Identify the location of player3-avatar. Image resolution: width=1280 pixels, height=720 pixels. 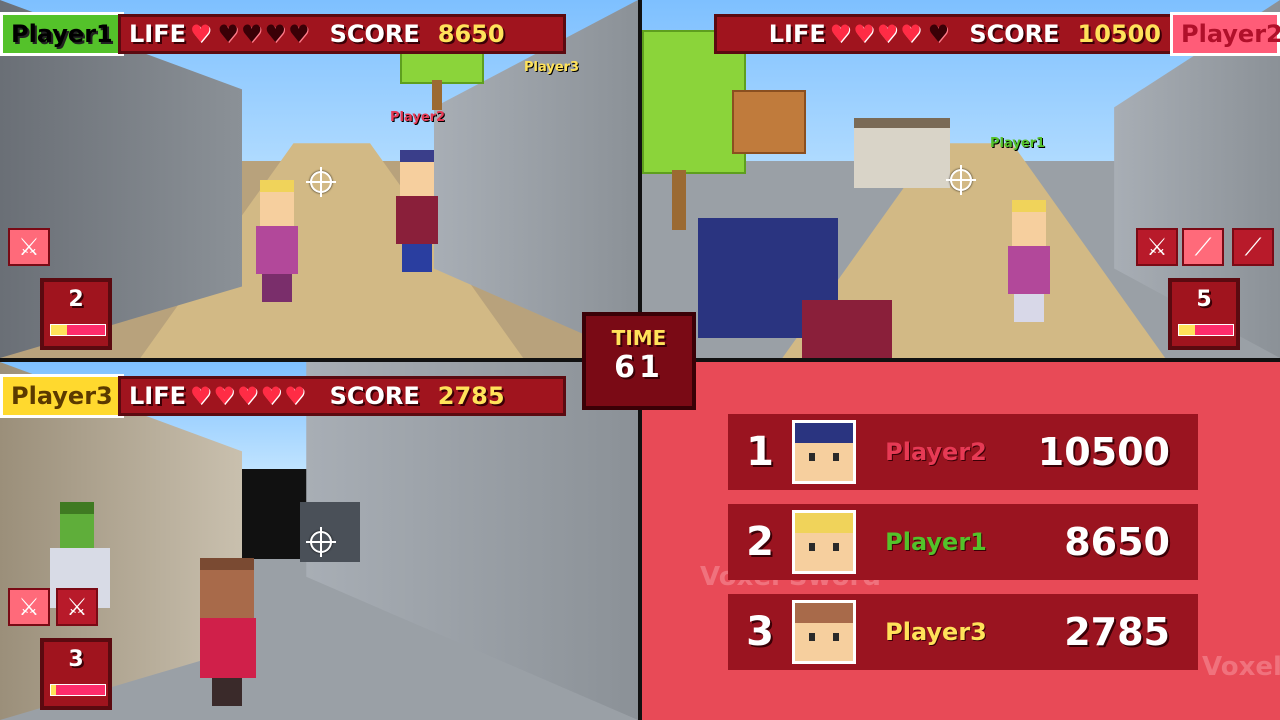
(824, 632).